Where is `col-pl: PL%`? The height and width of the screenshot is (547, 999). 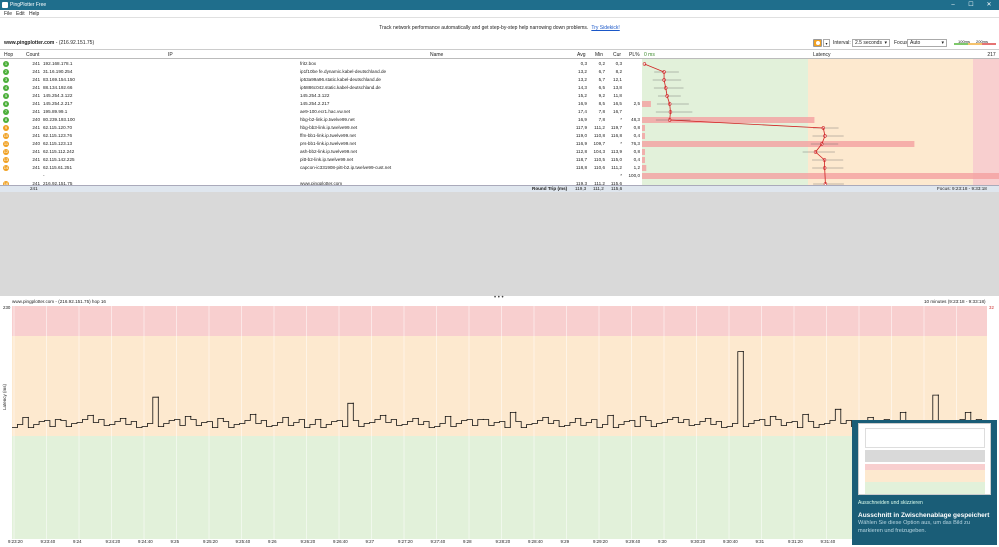
col-pl: PL% is located at coordinates (634, 55).